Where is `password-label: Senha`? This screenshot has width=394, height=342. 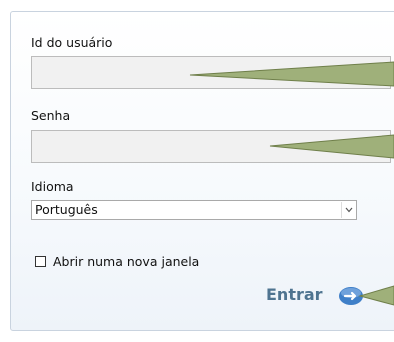 password-label: Senha is located at coordinates (51, 115).